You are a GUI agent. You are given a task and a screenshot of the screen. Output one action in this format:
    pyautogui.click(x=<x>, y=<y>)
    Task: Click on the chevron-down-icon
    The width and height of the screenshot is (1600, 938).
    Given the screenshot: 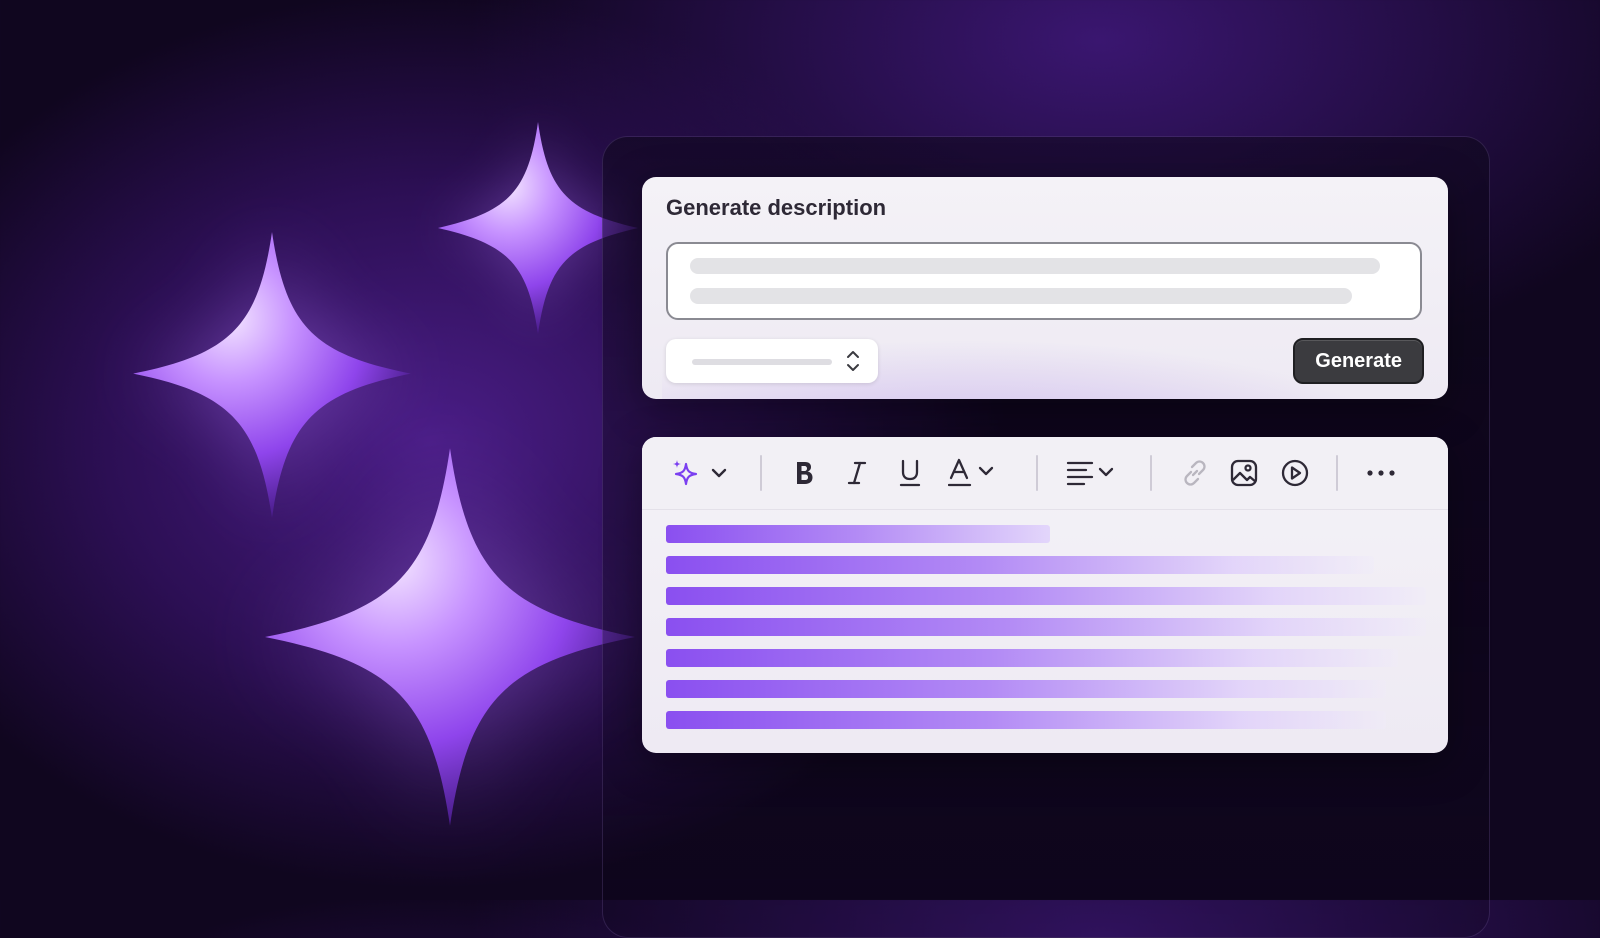 What is the action you would take?
    pyautogui.click(x=719, y=473)
    